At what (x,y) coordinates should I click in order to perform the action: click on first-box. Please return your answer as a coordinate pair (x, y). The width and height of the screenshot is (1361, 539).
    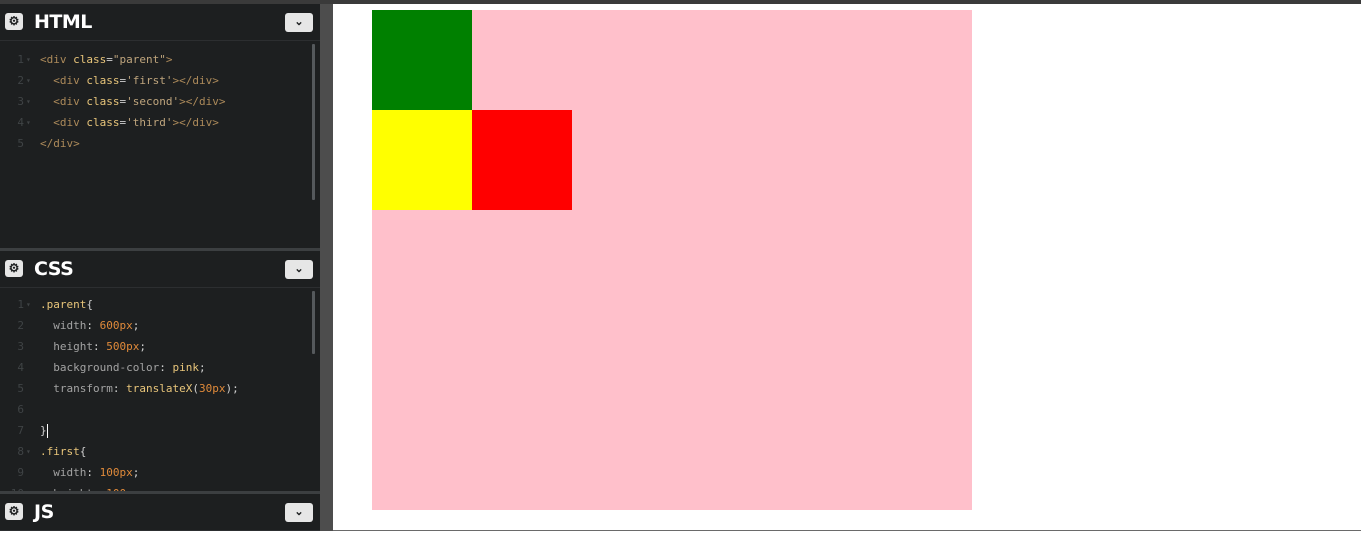
    Looking at the image, I should click on (422, 60).